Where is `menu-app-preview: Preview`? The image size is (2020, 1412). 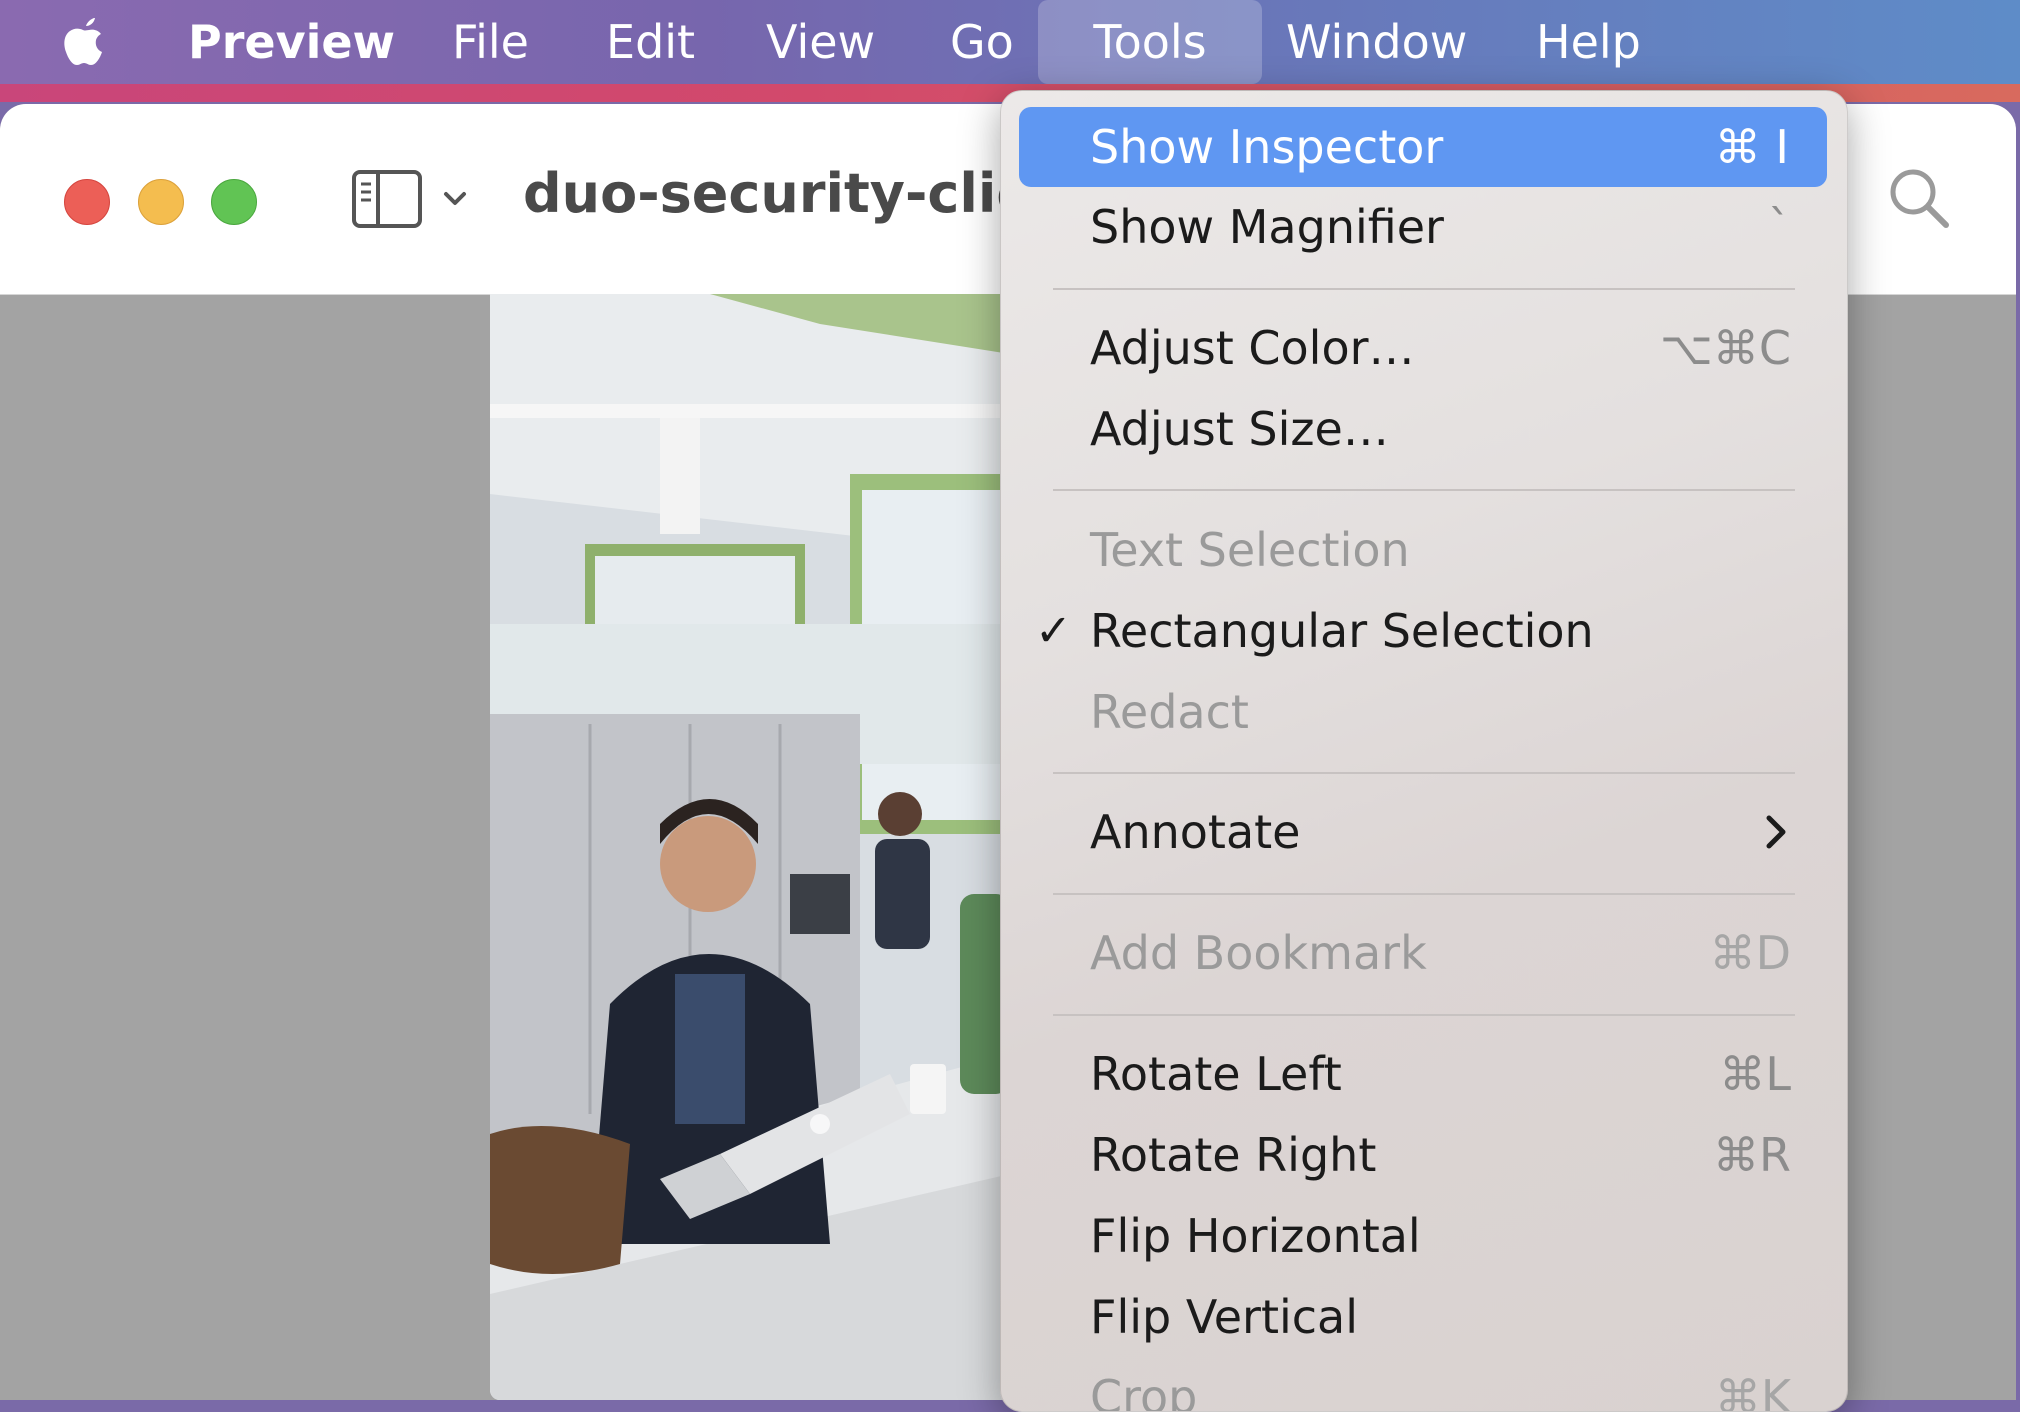 menu-app-preview: Preview is located at coordinates (291, 42).